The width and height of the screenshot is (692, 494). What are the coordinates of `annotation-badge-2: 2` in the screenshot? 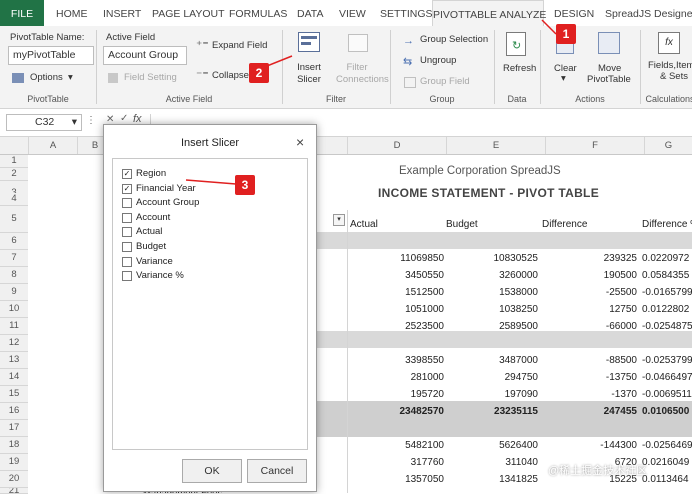 It's located at (259, 73).